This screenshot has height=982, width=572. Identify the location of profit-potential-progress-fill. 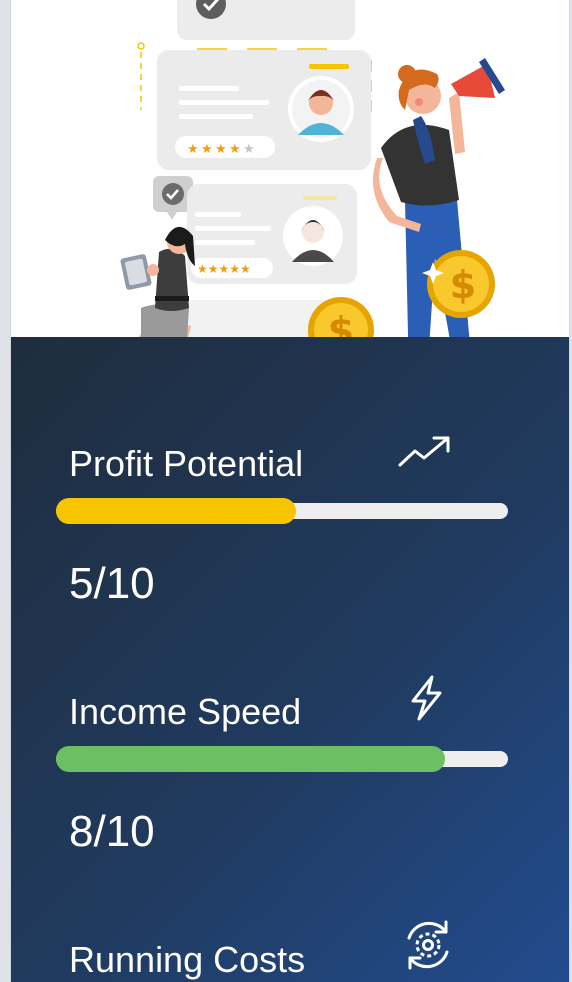
(176, 511).